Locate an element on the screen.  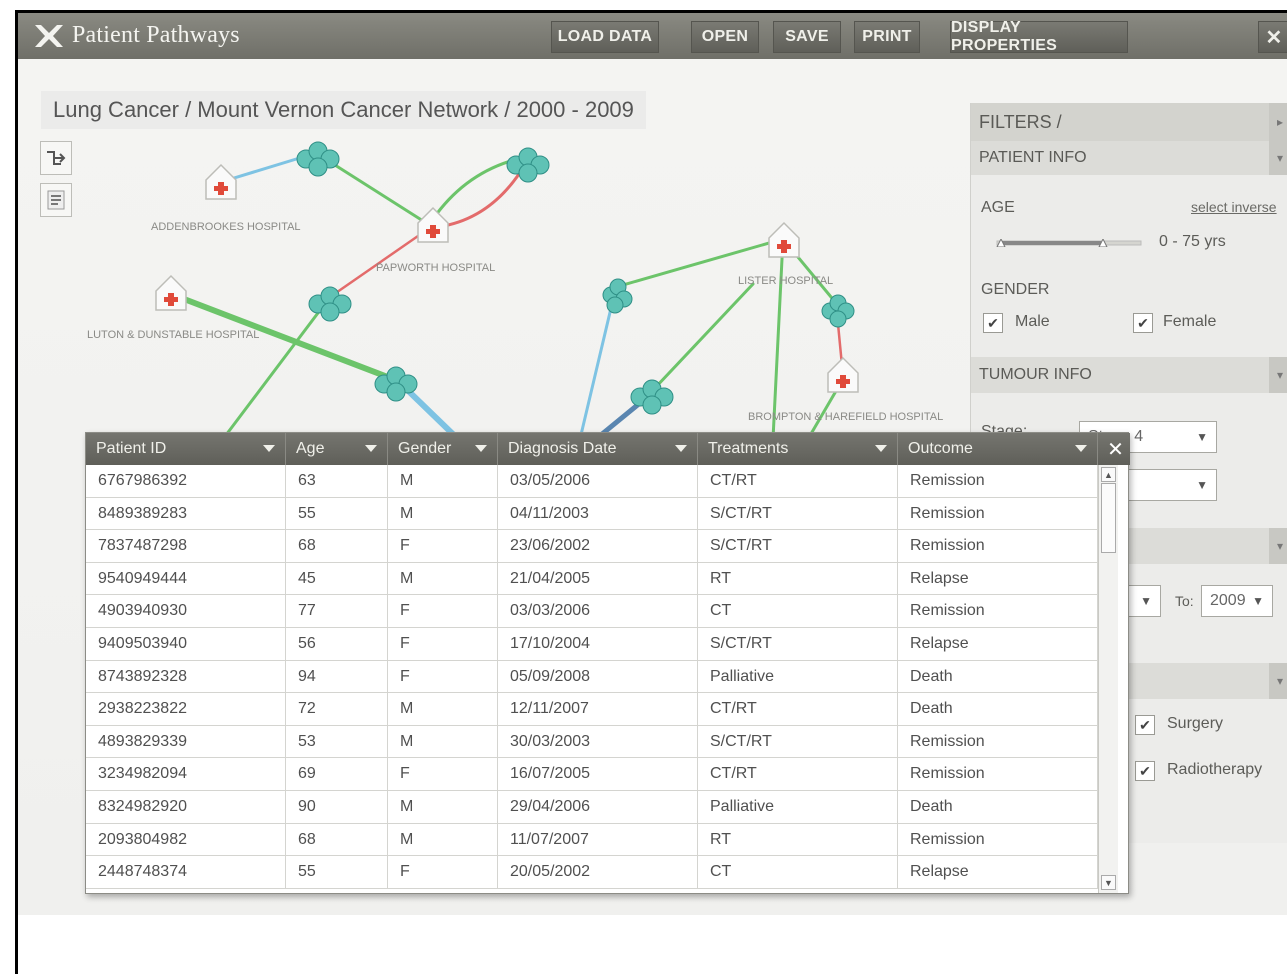
hospital-label: LUTON & DUNSTABLE HOSPITAL is located at coordinates (173, 335).